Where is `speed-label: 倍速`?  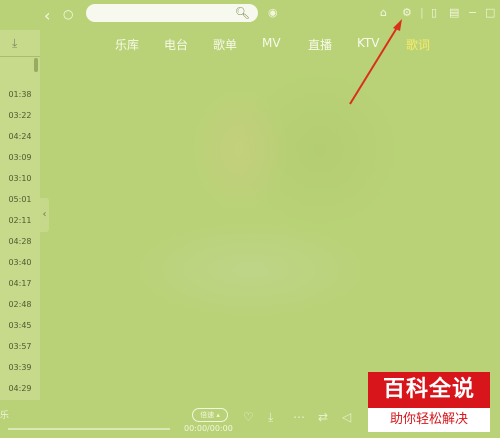 speed-label: 倍速 is located at coordinates (207, 415).